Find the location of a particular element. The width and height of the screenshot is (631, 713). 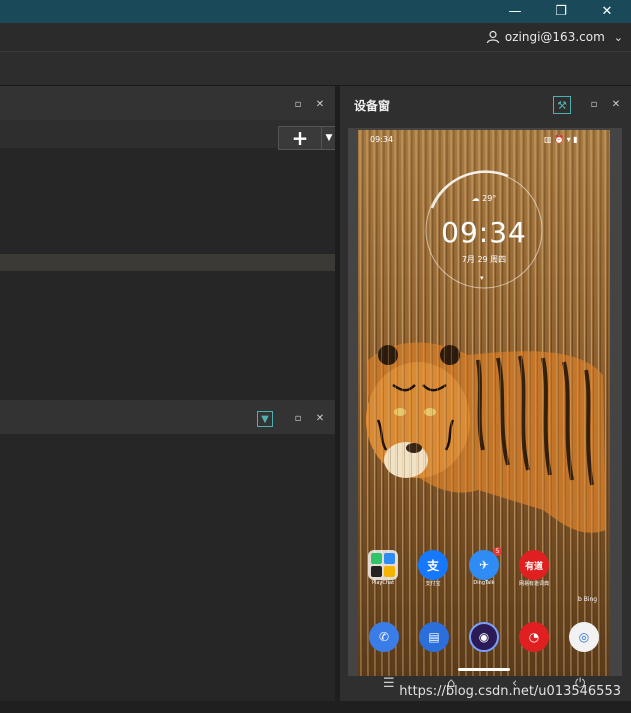

account-menu: ozingi@163.com ⌄ is located at coordinates (554, 37).